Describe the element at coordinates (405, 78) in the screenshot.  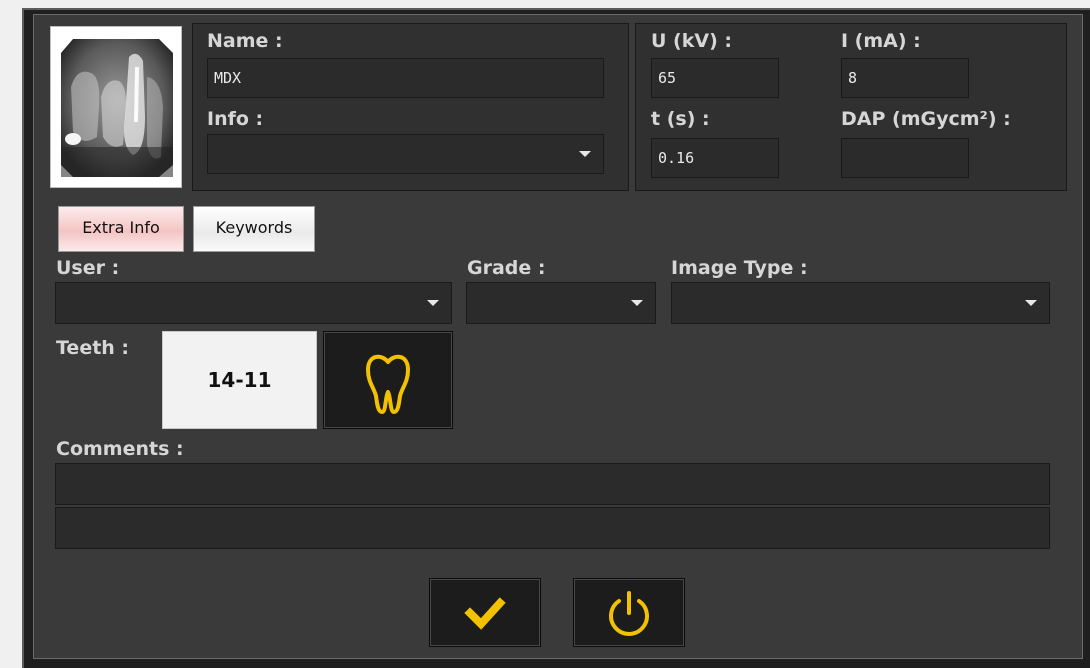
I see `name-input: MDX` at that location.